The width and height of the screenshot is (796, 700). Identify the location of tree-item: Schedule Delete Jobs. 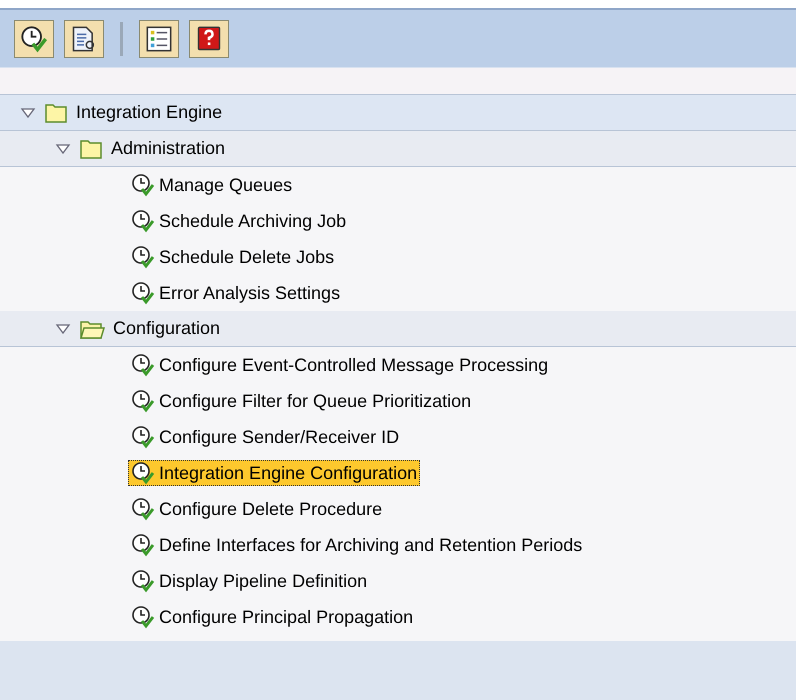
(233, 257).